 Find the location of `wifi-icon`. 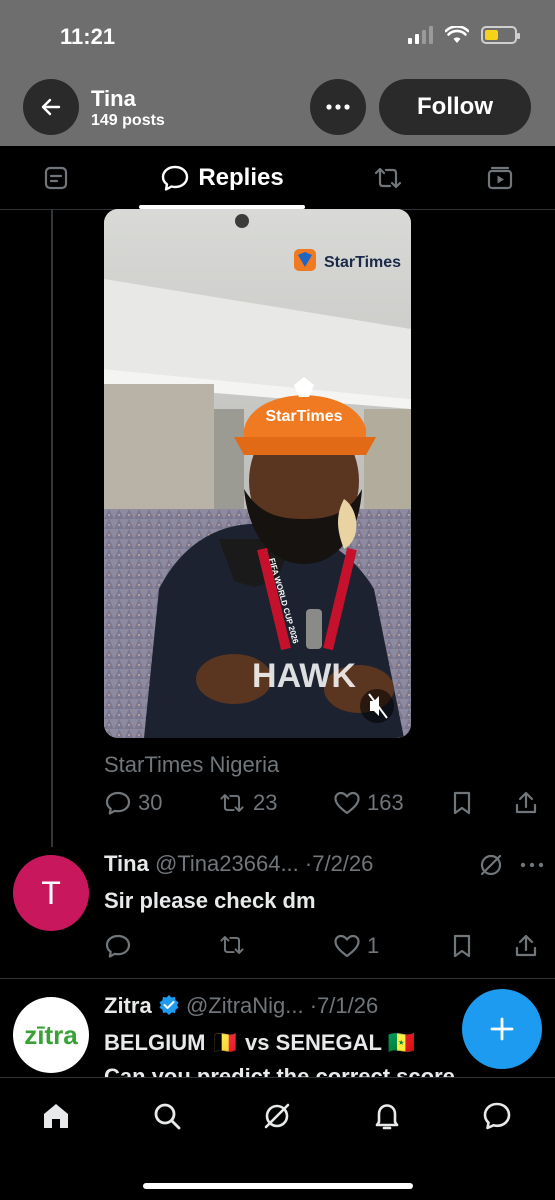

wifi-icon is located at coordinates (457, 34).